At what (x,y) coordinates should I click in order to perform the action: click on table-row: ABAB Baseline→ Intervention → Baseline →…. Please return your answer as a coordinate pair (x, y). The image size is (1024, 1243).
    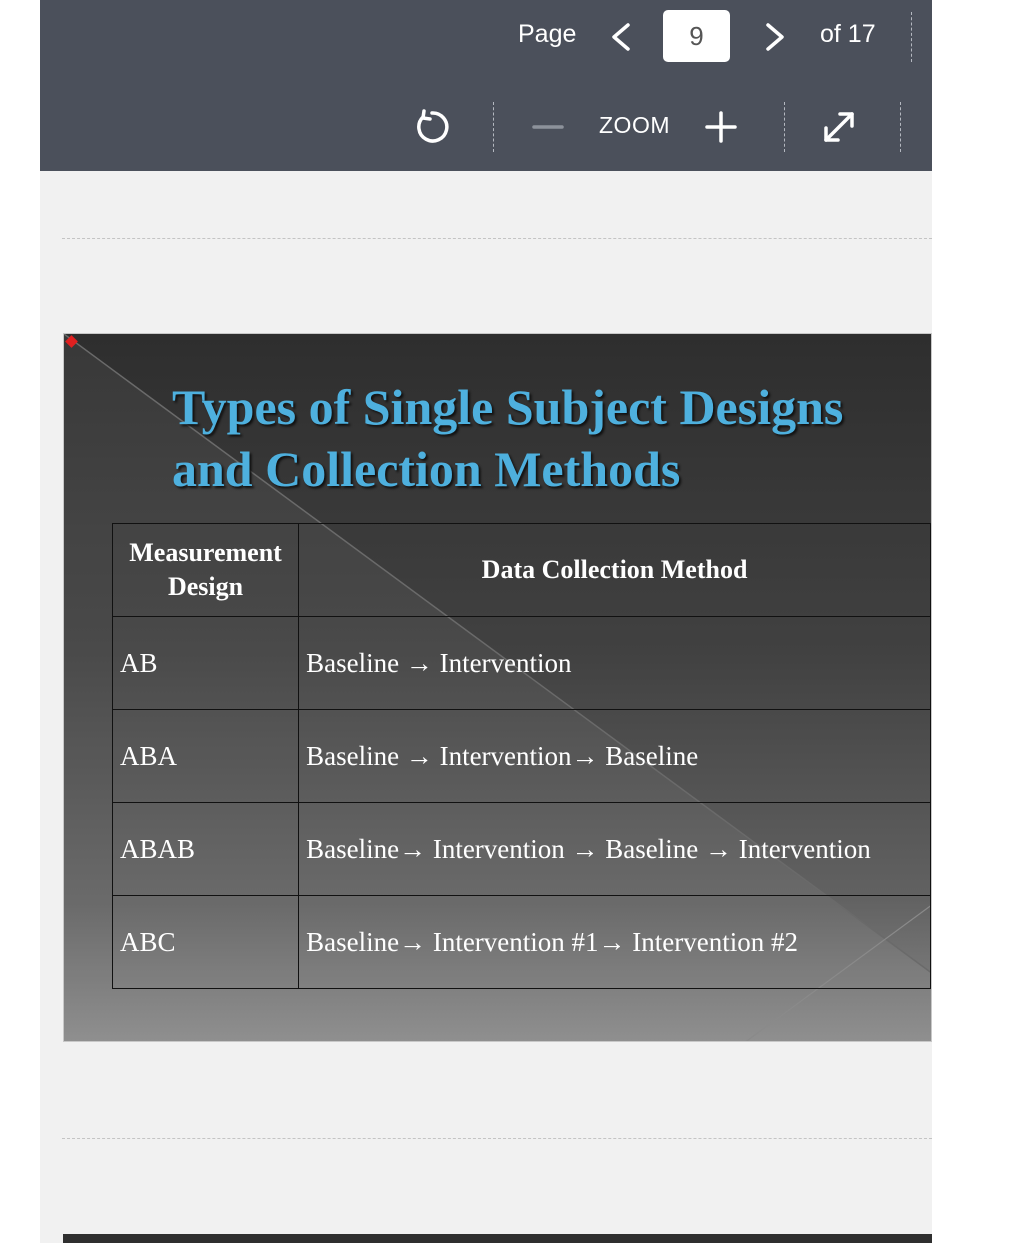
    Looking at the image, I should click on (521, 849).